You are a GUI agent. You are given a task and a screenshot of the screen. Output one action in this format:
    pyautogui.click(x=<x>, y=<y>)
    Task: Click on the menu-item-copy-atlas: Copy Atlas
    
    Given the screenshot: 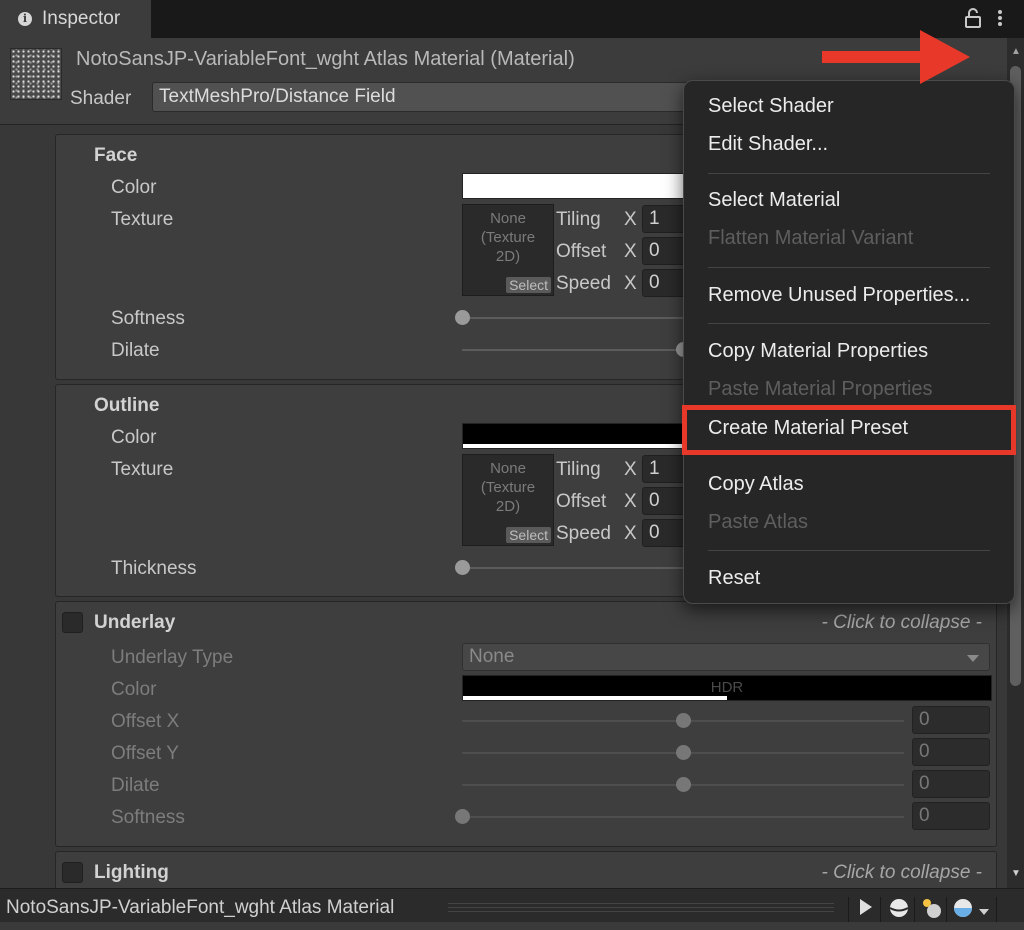 What is the action you would take?
    pyautogui.click(x=756, y=484)
    